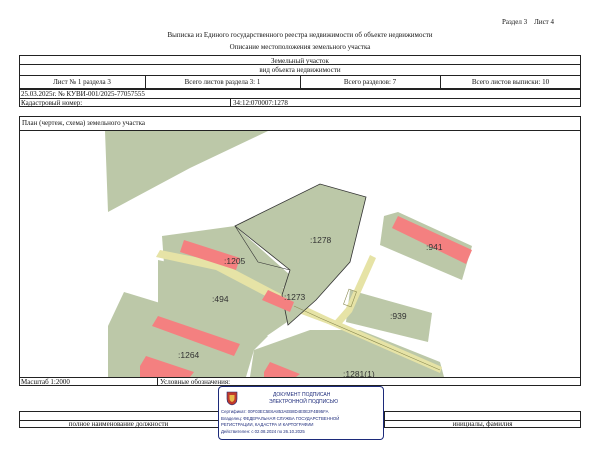  I want to click on sheet-number: Лист 4, so click(544, 22).